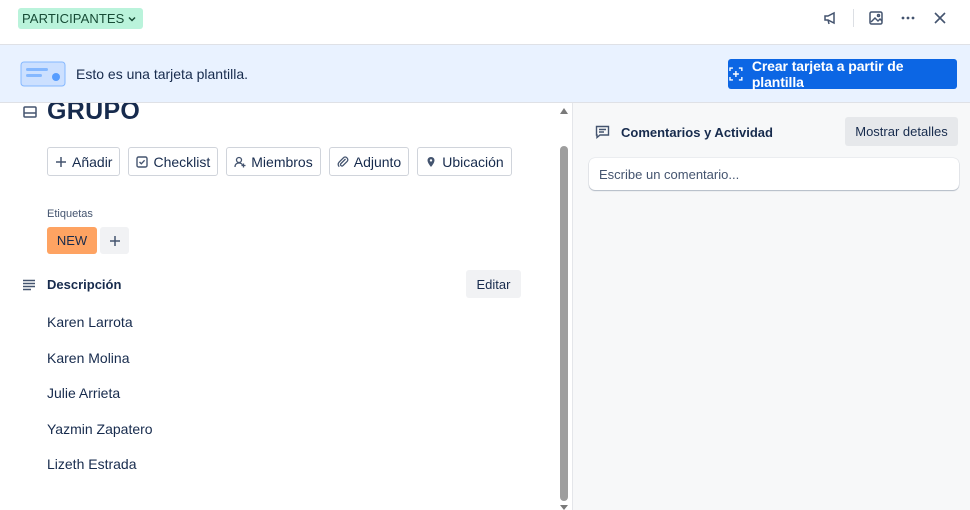 Image resolution: width=970 pixels, height=510 pixels. I want to click on image-icon, so click(876, 18).